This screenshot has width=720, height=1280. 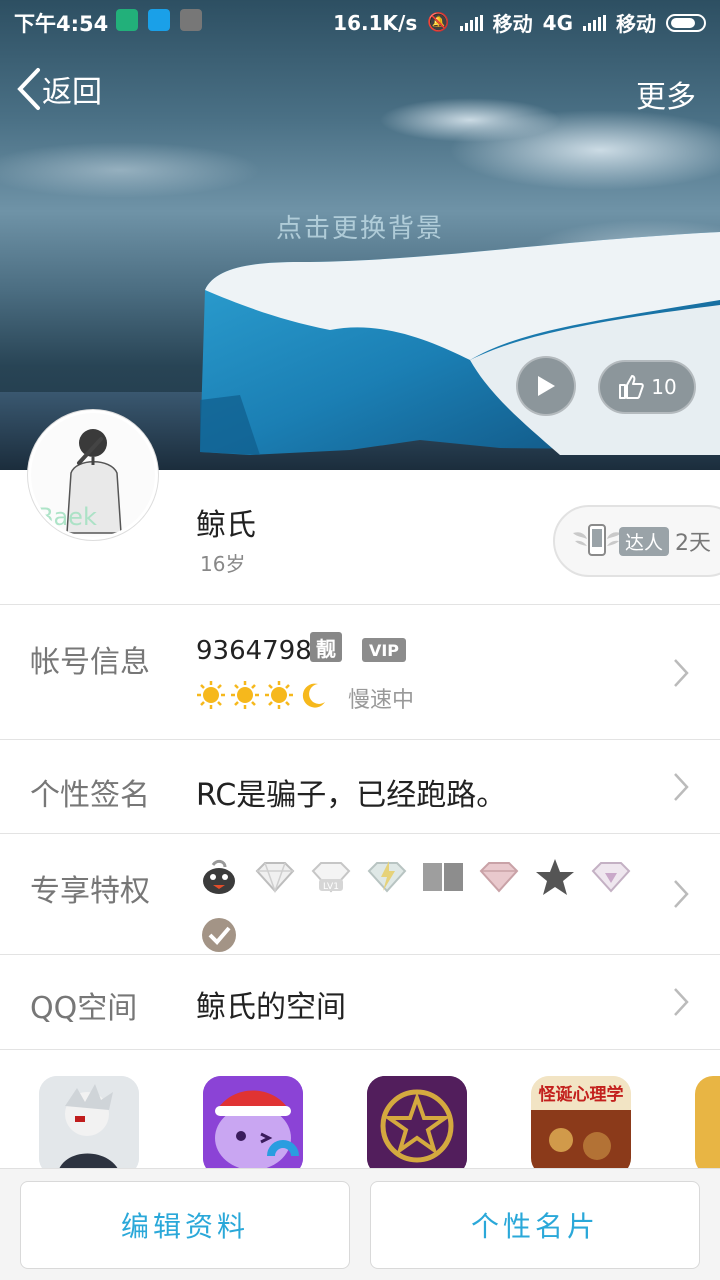 What do you see at coordinates (512, 24) in the screenshot?
I see `carrier-1: 移动` at bounding box center [512, 24].